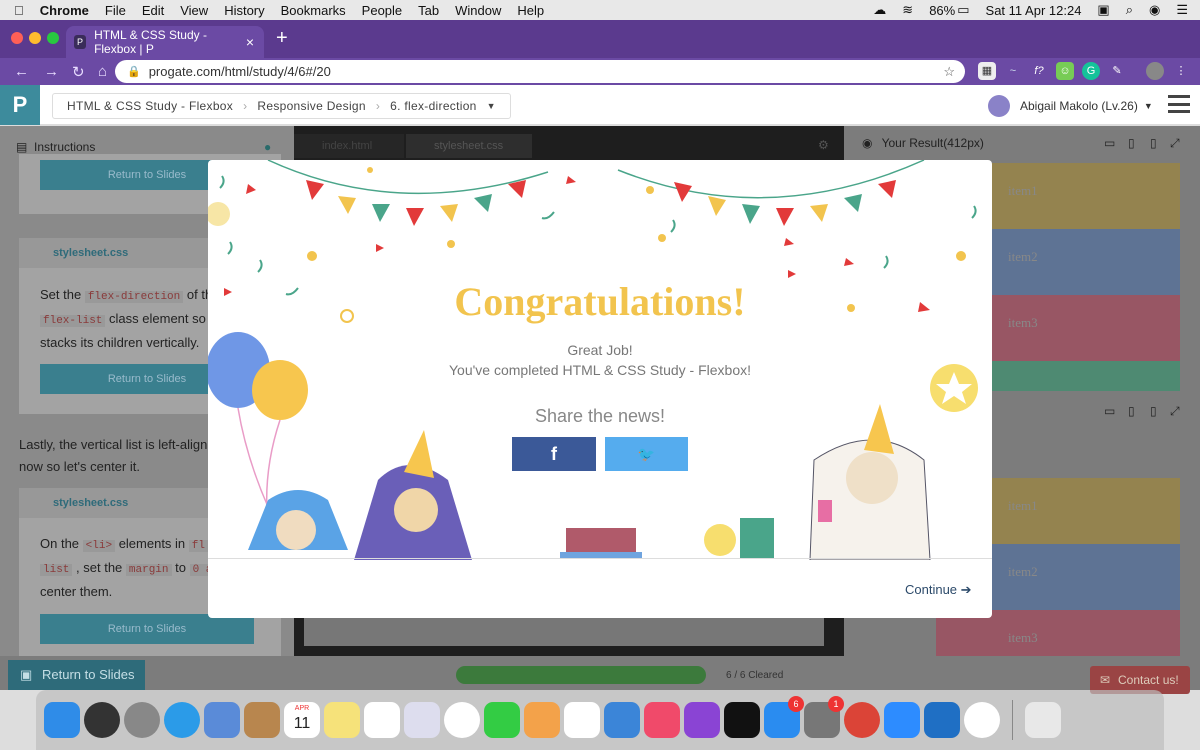 The height and width of the screenshot is (750, 1200). What do you see at coordinates (21, 71) in the screenshot?
I see `back-icon: ←` at bounding box center [21, 71].